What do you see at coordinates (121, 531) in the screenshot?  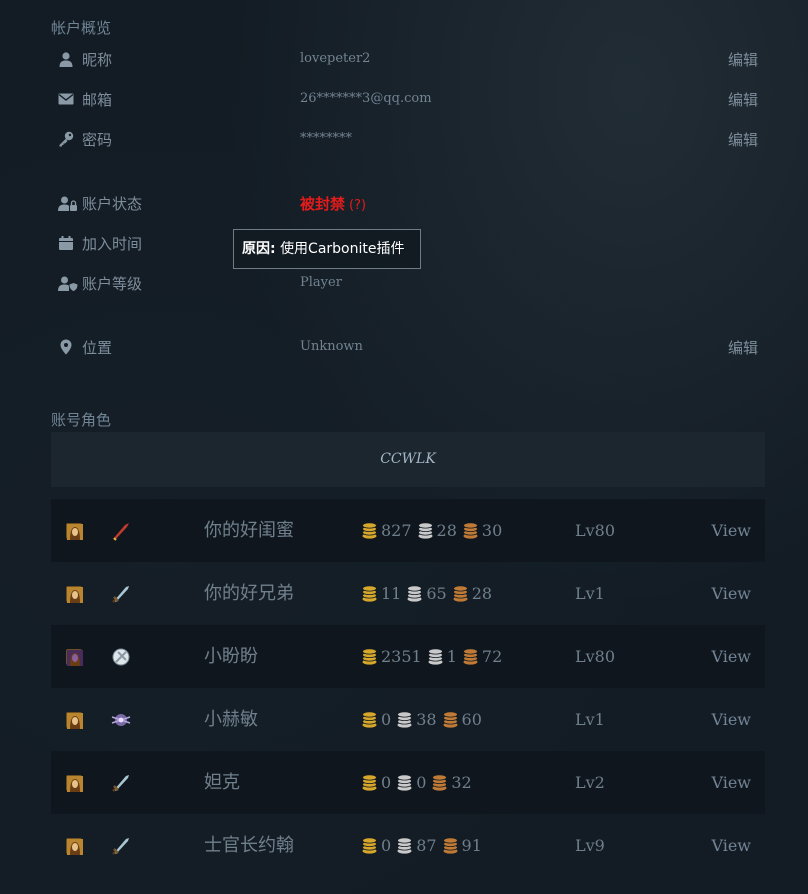 I see `rogue-dagger-icon` at bounding box center [121, 531].